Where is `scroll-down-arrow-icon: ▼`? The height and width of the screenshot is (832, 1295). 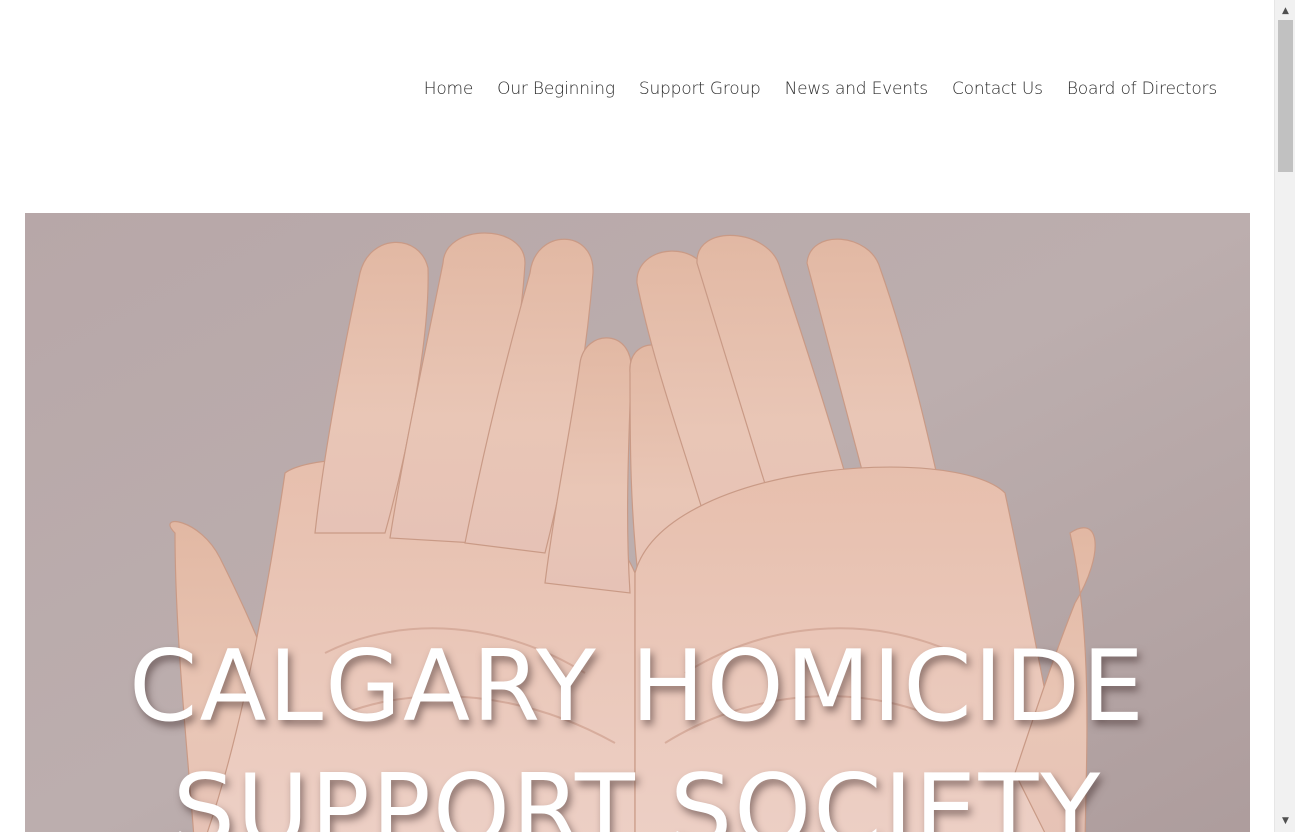 scroll-down-arrow-icon: ▼ is located at coordinates (1285, 821).